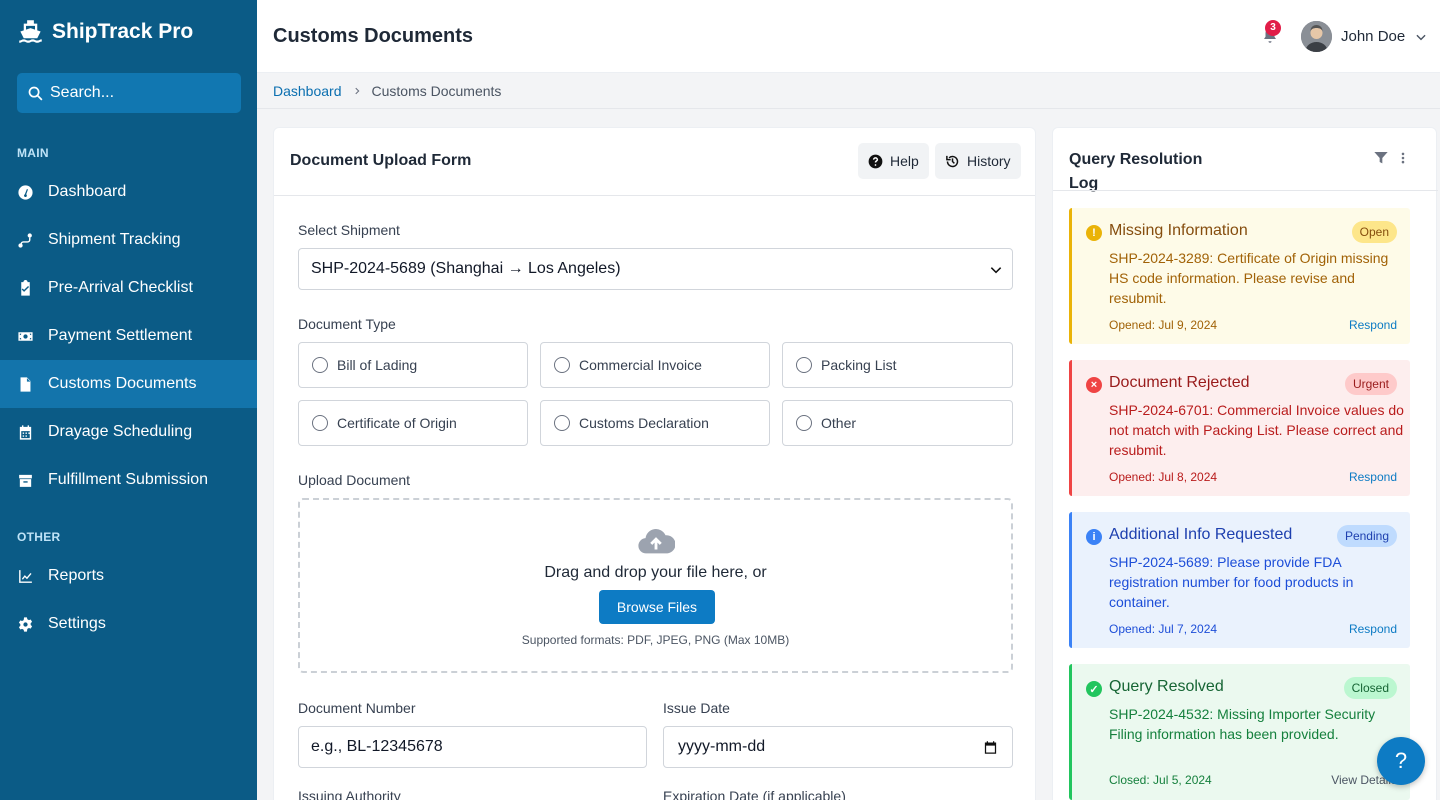  I want to click on radio-label: Other, so click(839, 423).